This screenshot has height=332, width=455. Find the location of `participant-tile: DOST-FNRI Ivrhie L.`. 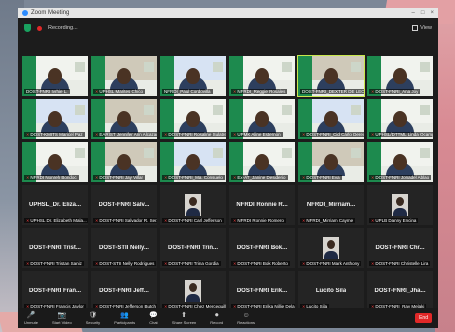

participant-tile: DOST-FNRI Ivrhie L. is located at coordinates (55, 76).